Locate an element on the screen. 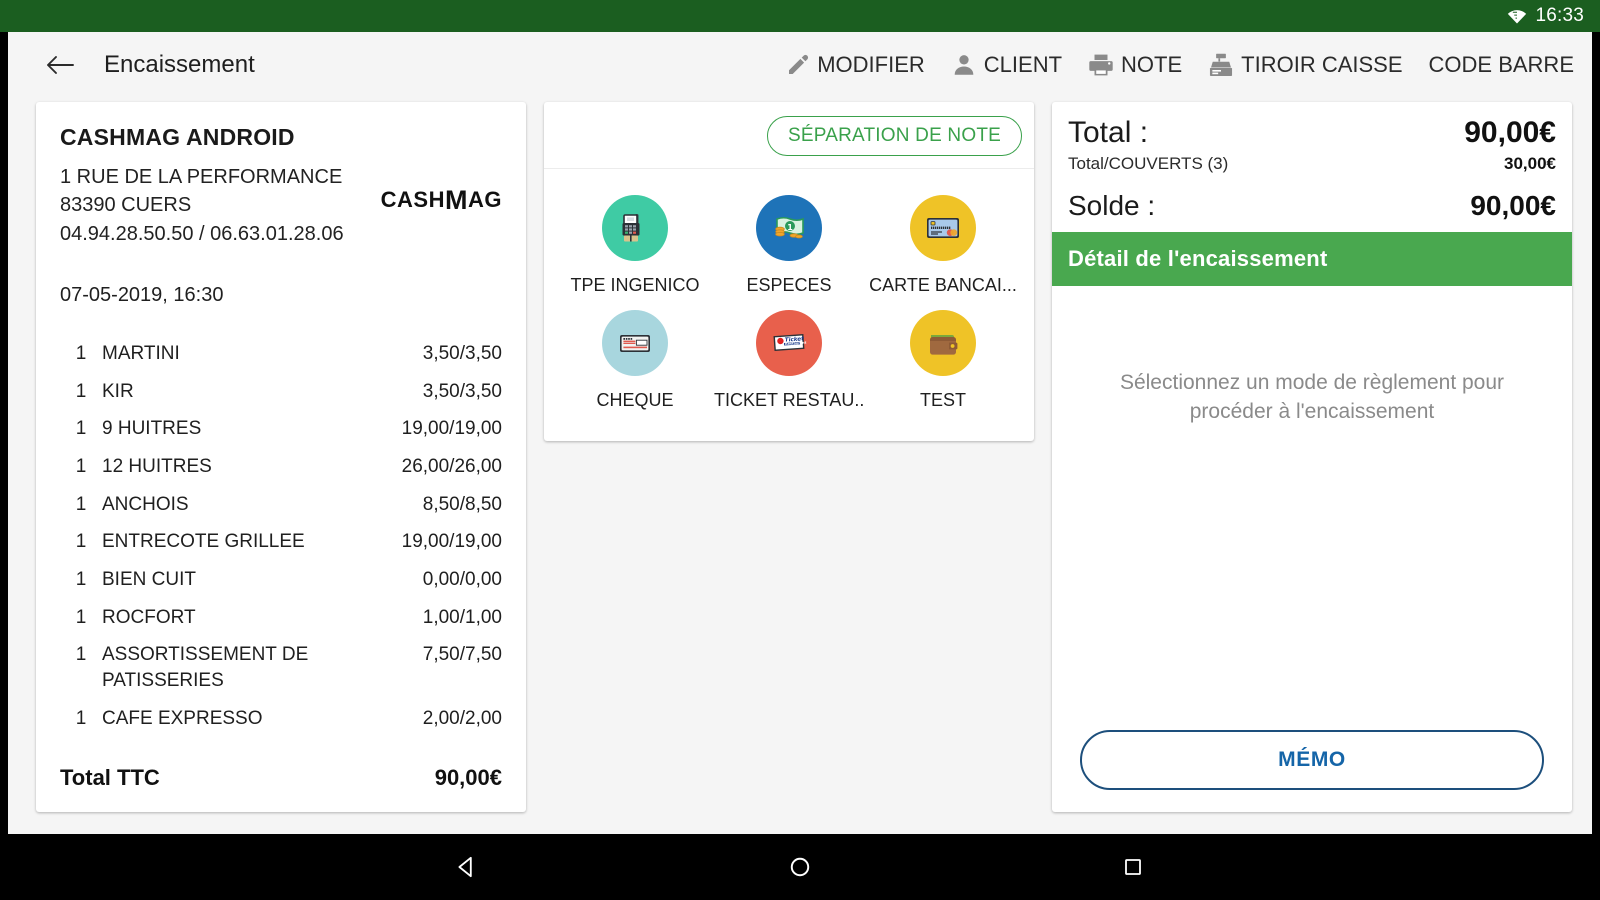 This screenshot has width=1600, height=900. cashmag-logo: CASHMAG is located at coordinates (441, 189).